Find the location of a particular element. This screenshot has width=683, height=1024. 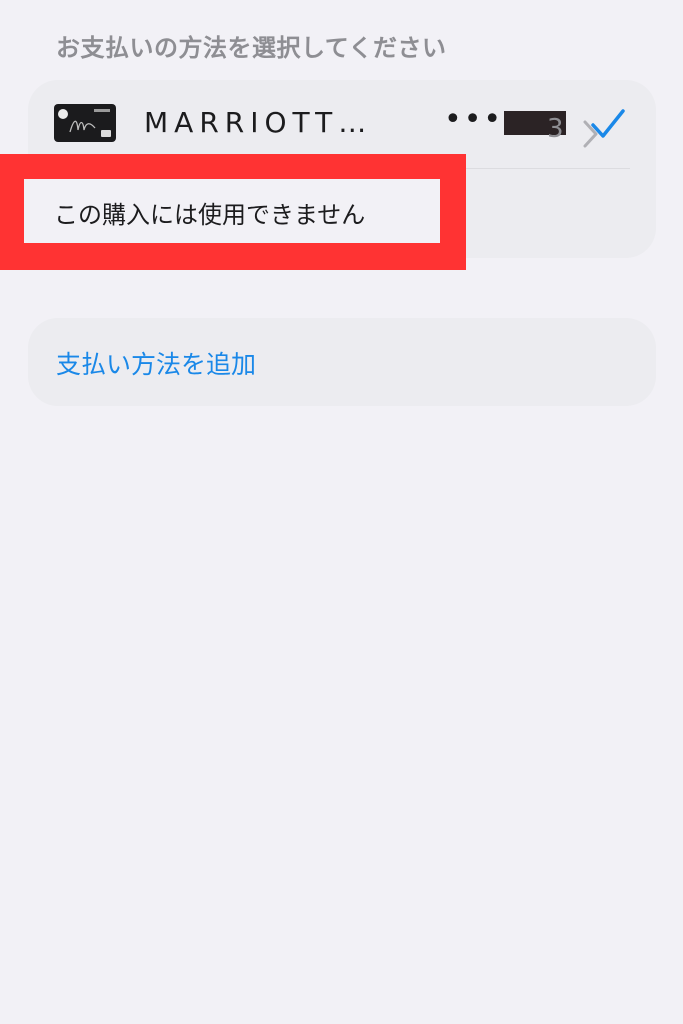

unavailable-count: 3 is located at coordinates (555, 129).